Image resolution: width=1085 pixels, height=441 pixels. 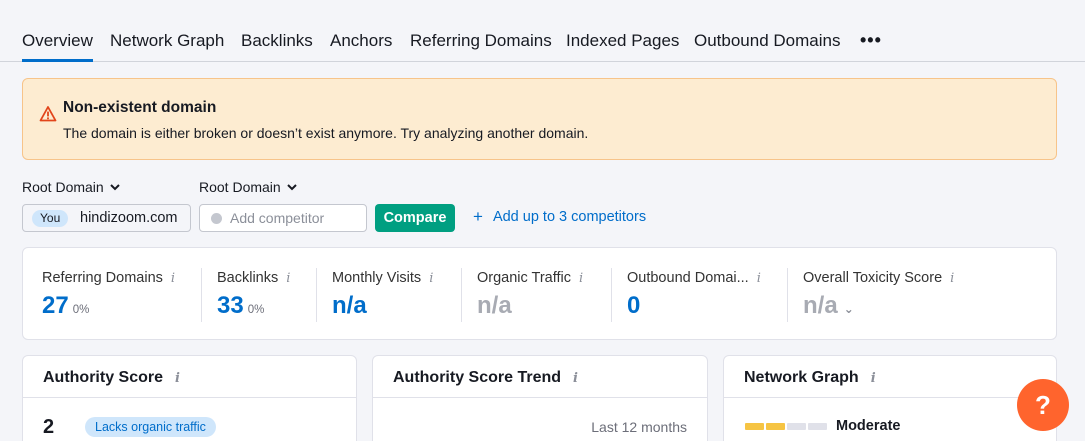 What do you see at coordinates (49, 427) in the screenshot?
I see `authority-score-value: 2` at bounding box center [49, 427].